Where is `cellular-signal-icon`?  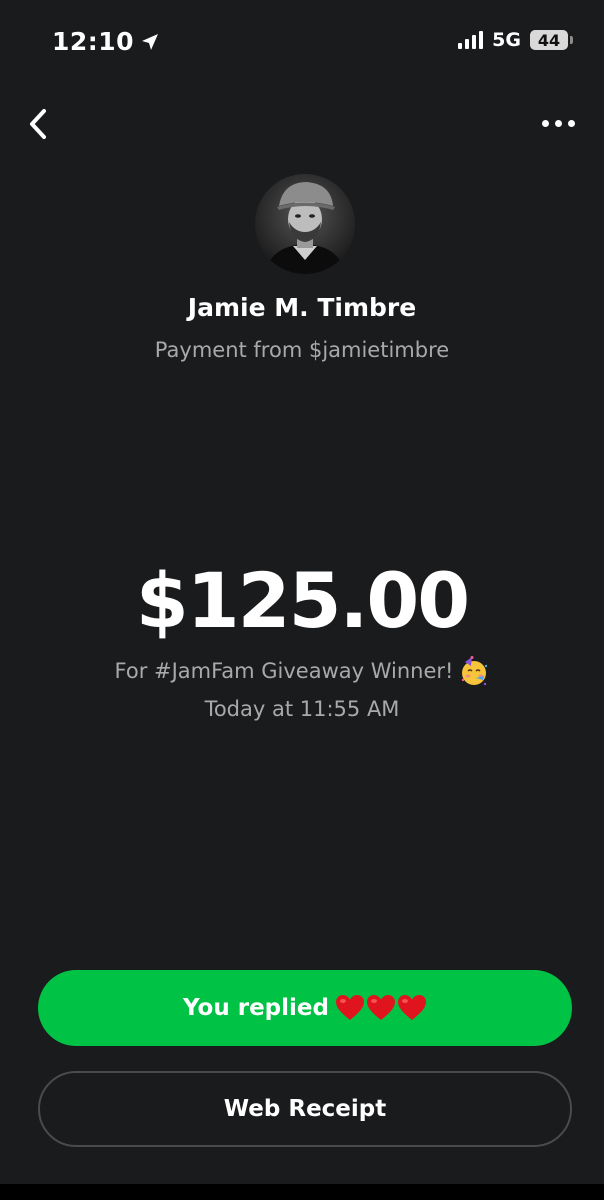 cellular-signal-icon is located at coordinates (471, 40).